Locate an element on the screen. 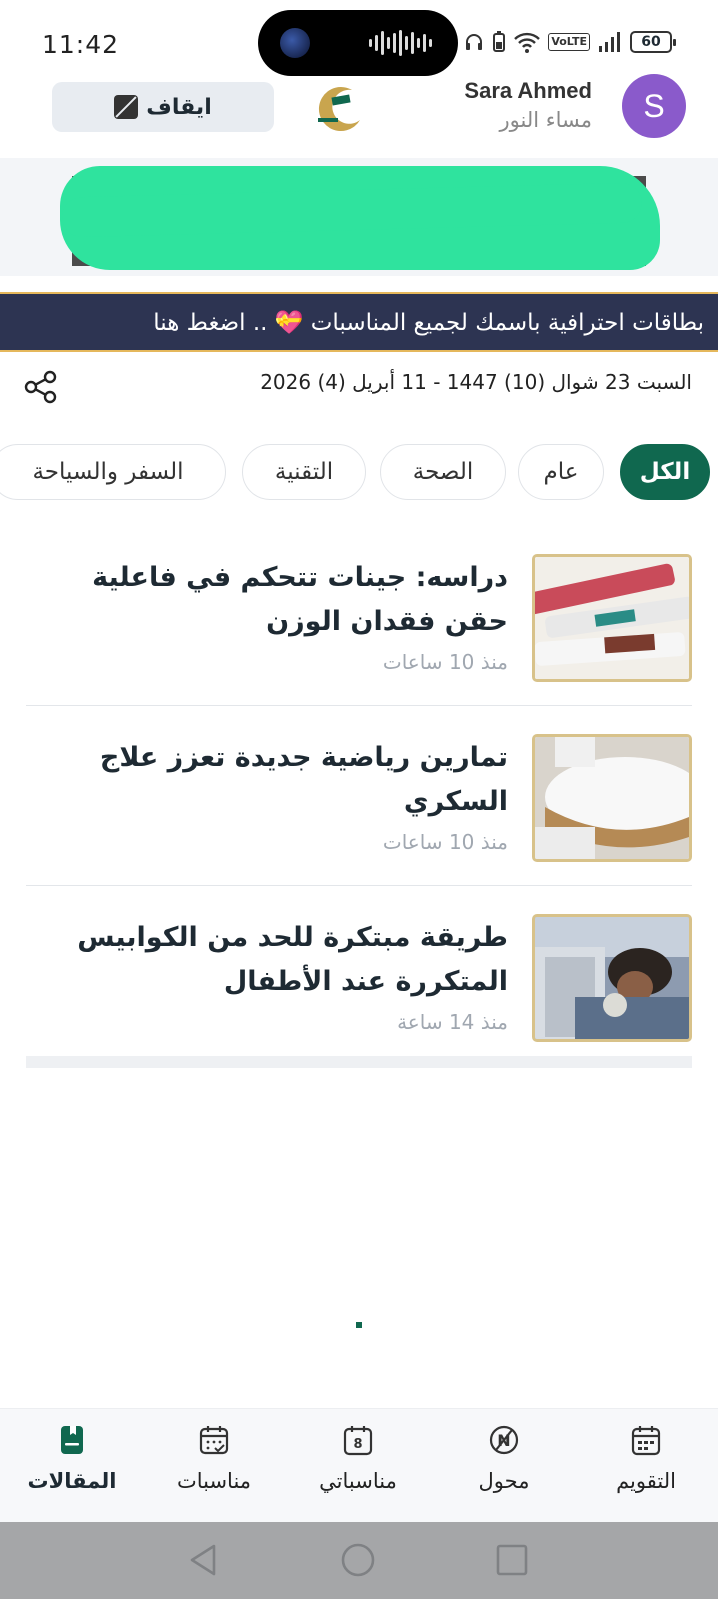  app-header: ايقاف Sara Ahmed مساء النور S is located at coordinates (359, 112).